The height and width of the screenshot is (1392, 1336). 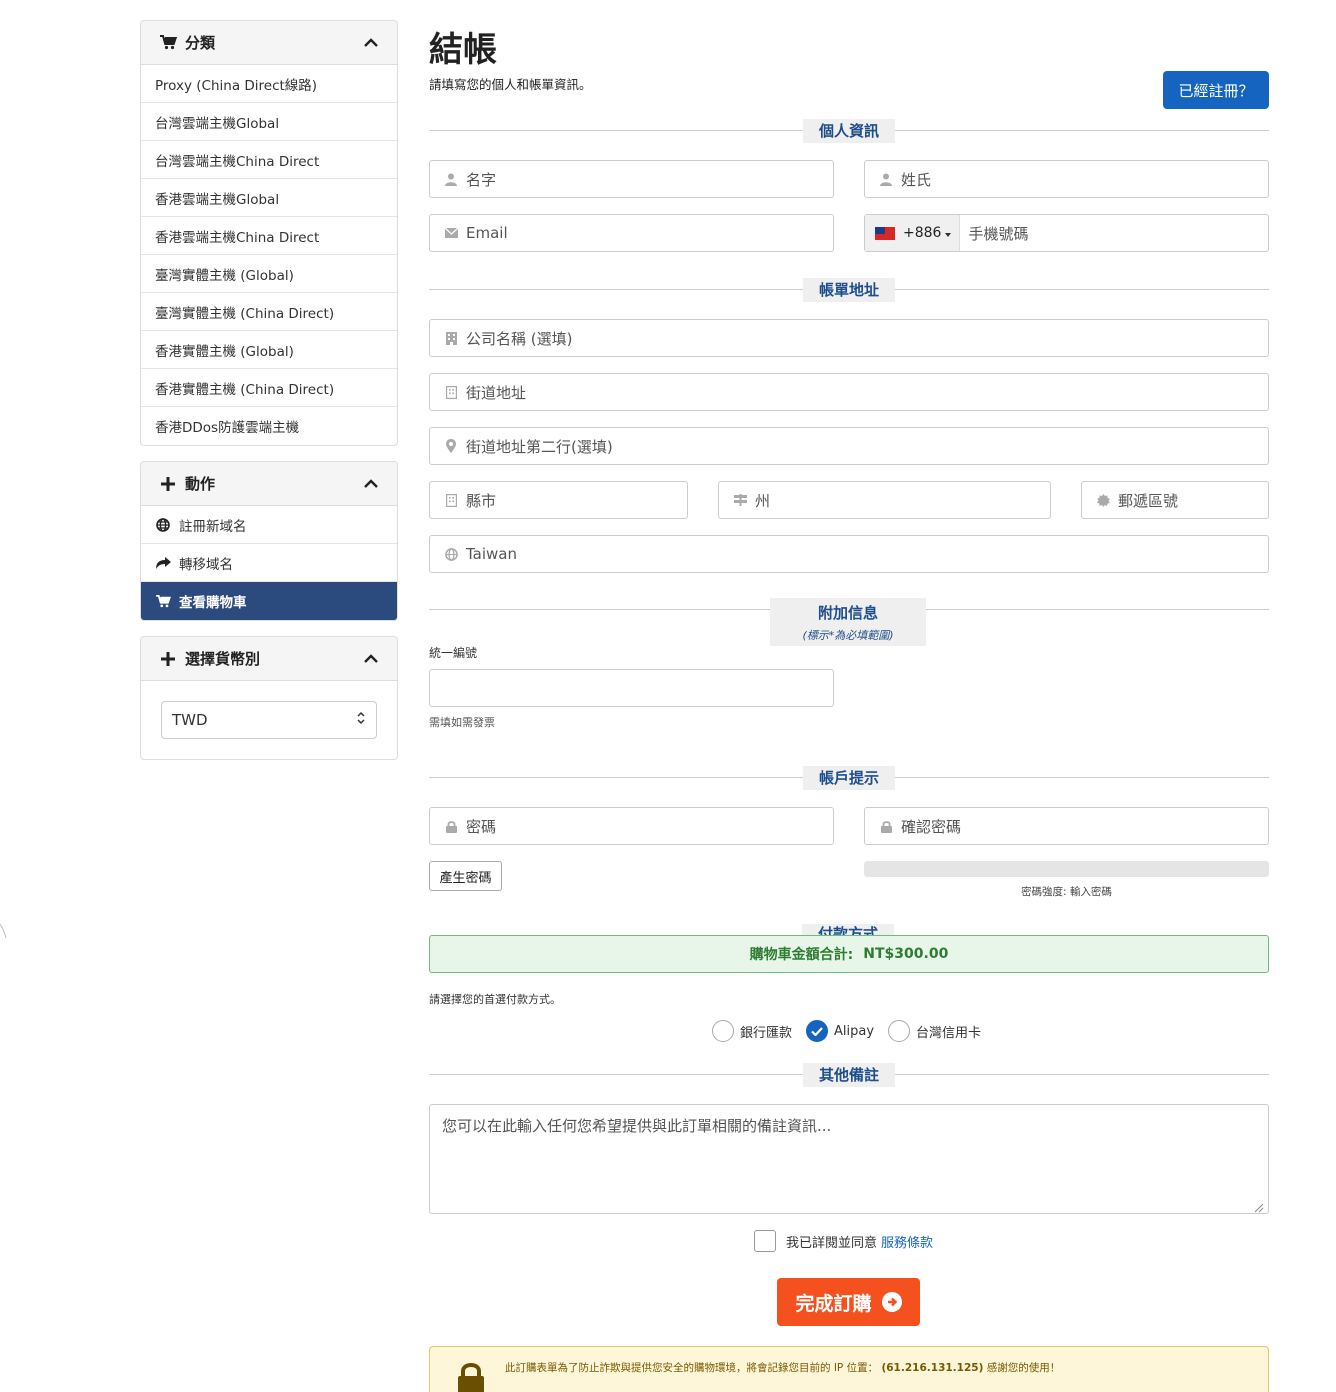 I want to click on payment-option-label: Alipay, so click(x=854, y=1031).